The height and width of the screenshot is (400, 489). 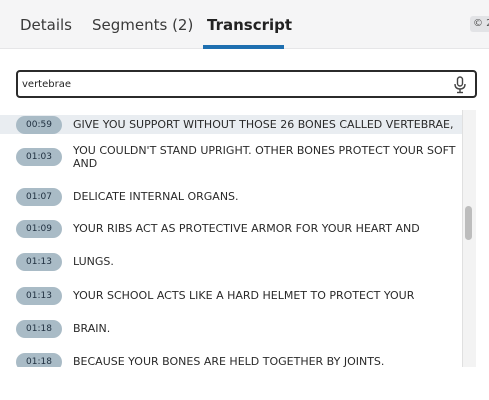 I want to click on panel-bottom-area, so click(x=244, y=383).